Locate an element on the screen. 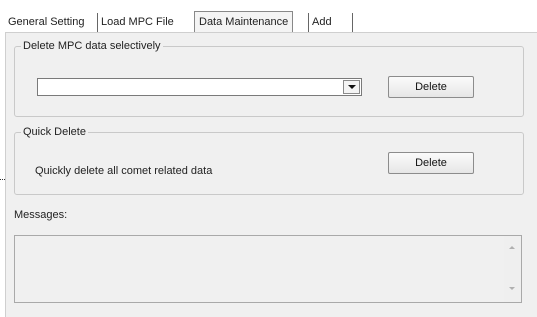 The width and height of the screenshot is (537, 317). delete-selective-button: Delete is located at coordinates (431, 87).